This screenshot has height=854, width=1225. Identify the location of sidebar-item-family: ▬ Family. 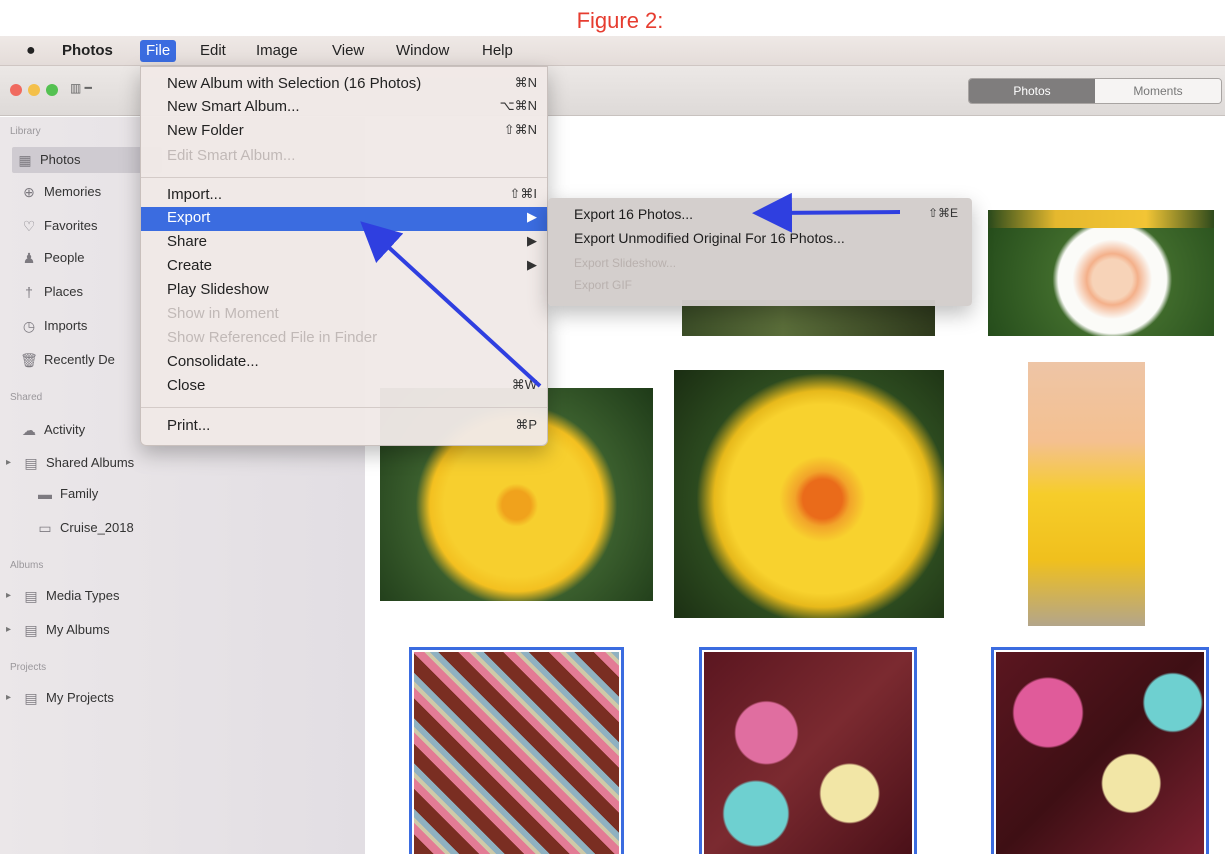
(67, 494).